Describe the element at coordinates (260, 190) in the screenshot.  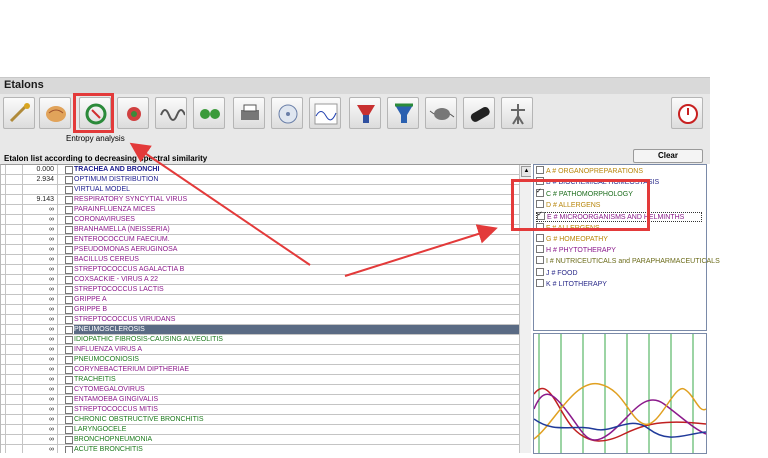
I see `table-row: VIRTUAL MODEL` at that location.